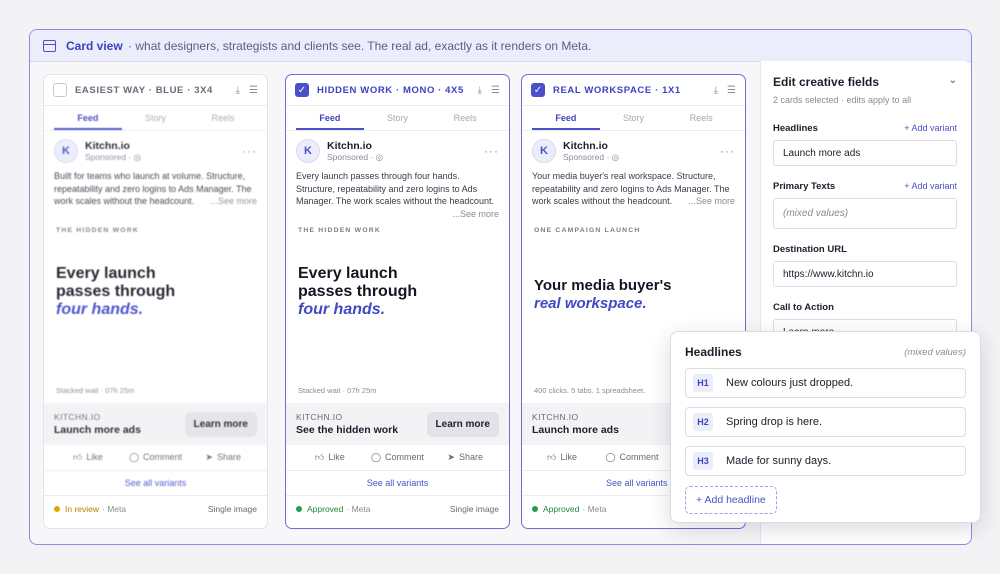  I want to click on chevron-down-icon: ⌄, so click(953, 82).